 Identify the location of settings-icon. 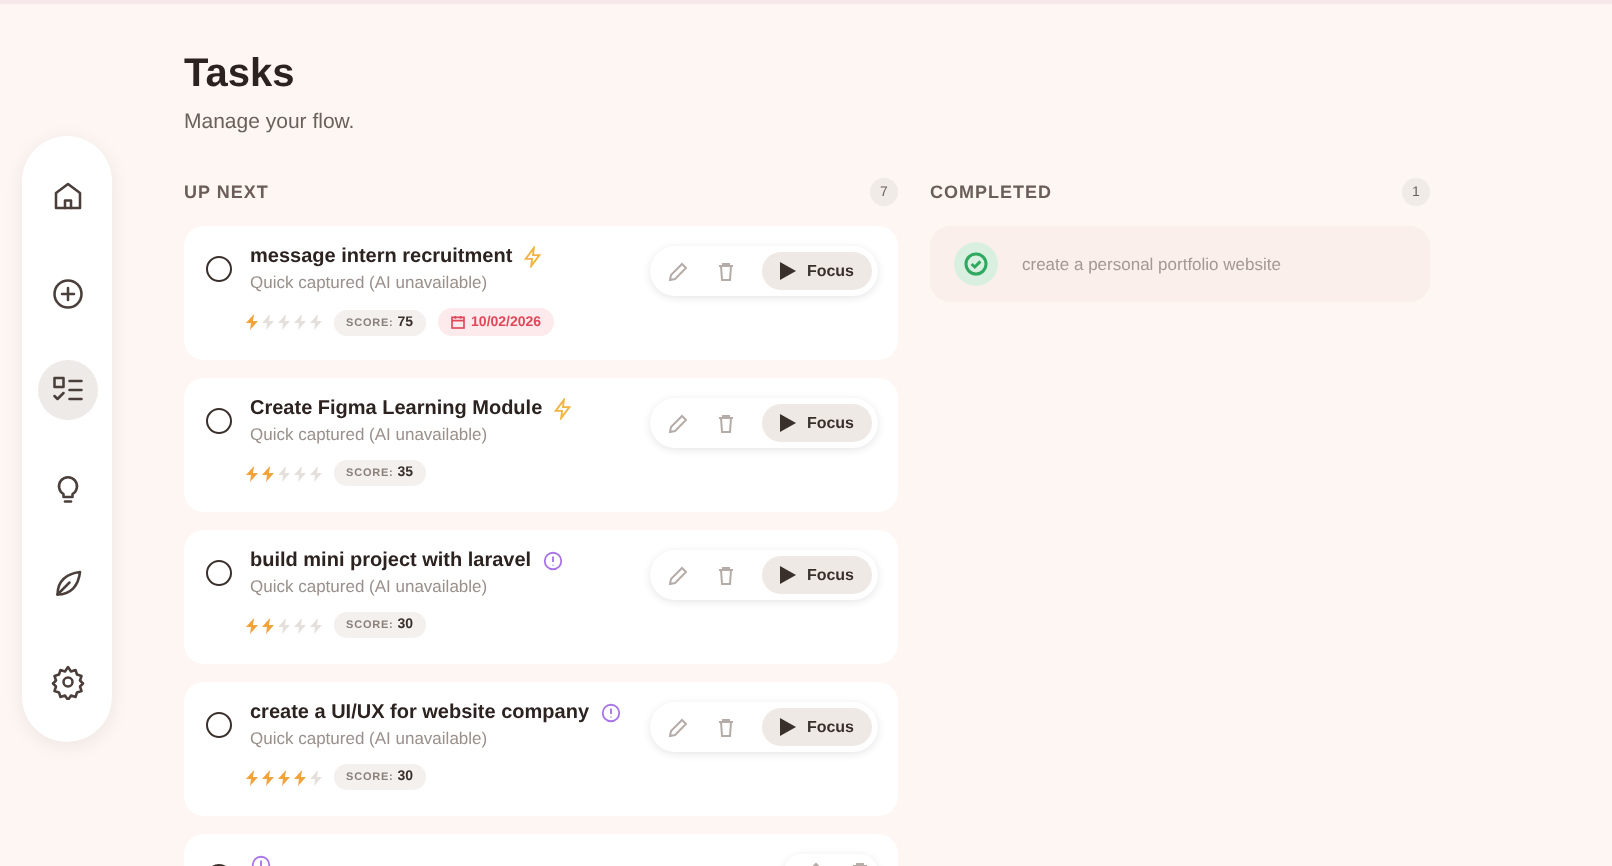
(67, 681).